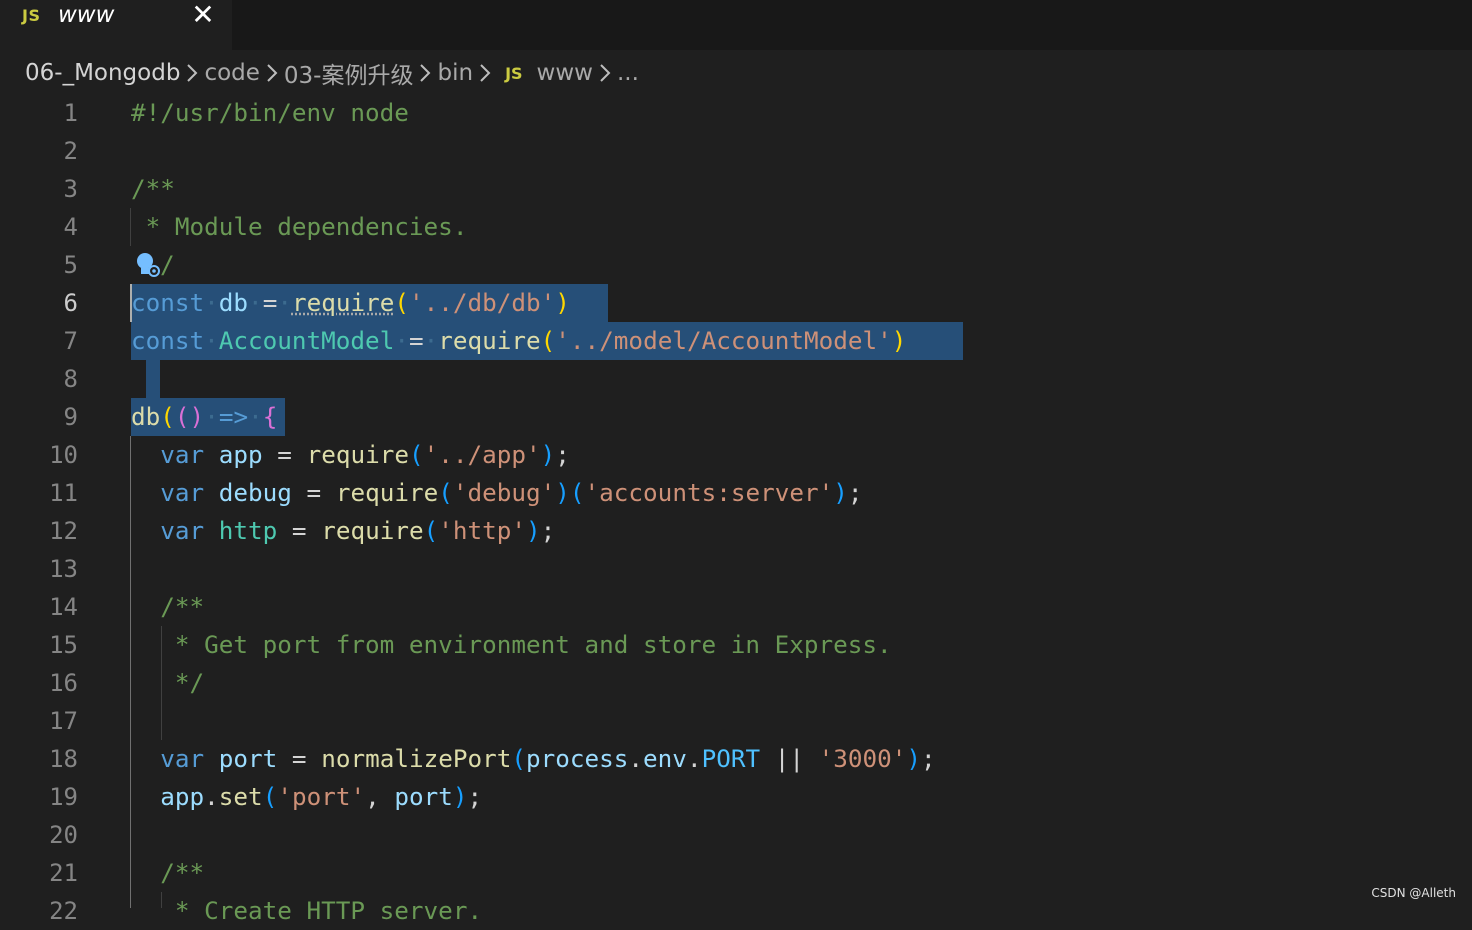 Image resolution: width=1472 pixels, height=930 pixels. What do you see at coordinates (70, 303) in the screenshot?
I see `line-number-active: 6` at bounding box center [70, 303].